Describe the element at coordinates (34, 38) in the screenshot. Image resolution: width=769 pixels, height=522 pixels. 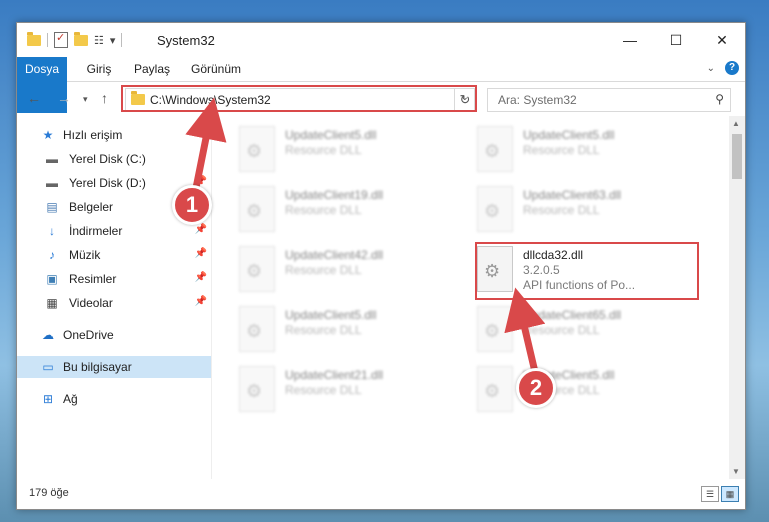
I see `folder-icon` at that location.